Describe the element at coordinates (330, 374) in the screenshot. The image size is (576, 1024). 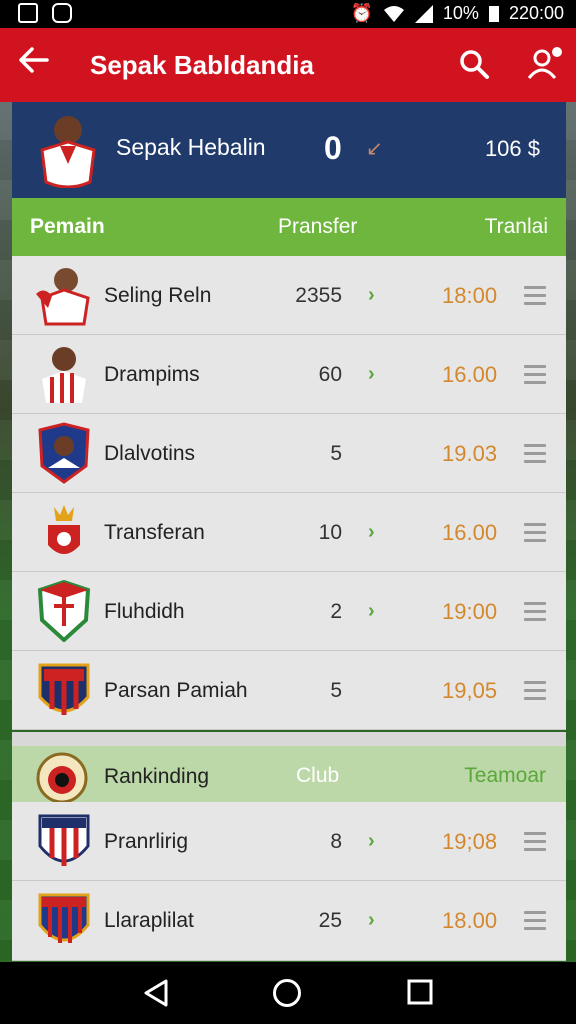
I see `item-value: 60` at that location.